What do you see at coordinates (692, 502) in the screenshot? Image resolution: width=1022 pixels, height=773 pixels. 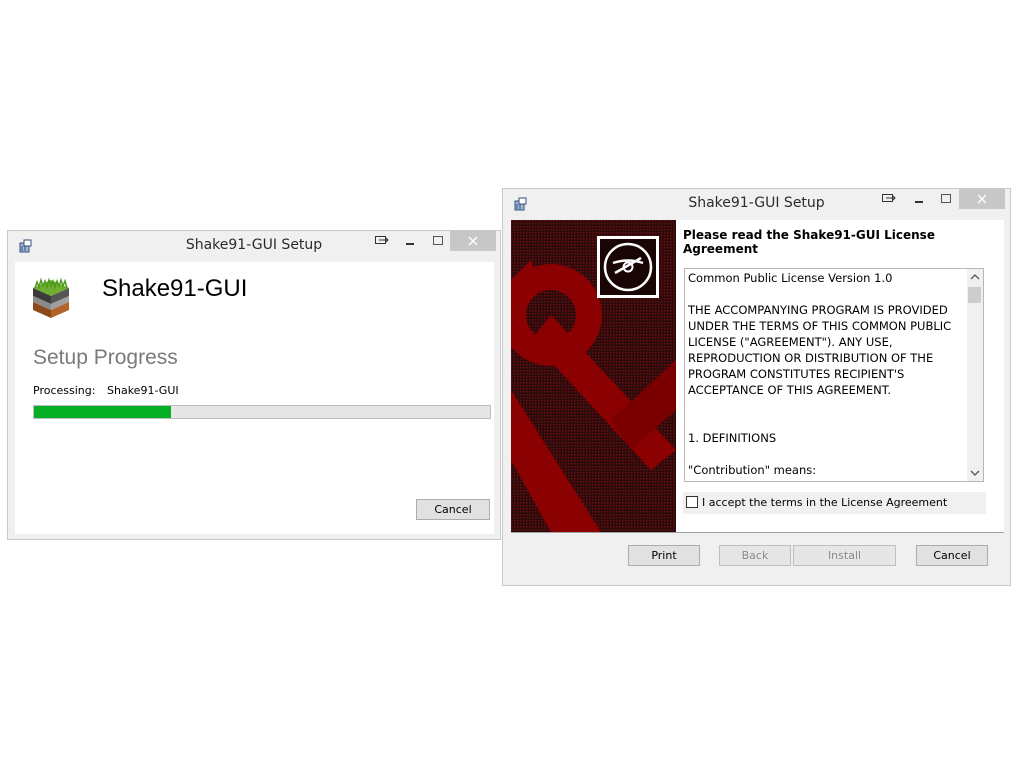 I see `accept-terms-checkbox` at bounding box center [692, 502].